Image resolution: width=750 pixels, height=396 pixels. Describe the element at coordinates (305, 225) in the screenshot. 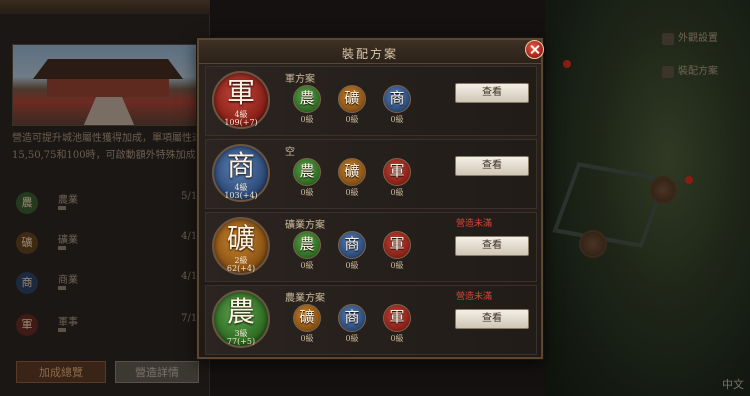

I see `plan-title: 礦業方案` at that location.